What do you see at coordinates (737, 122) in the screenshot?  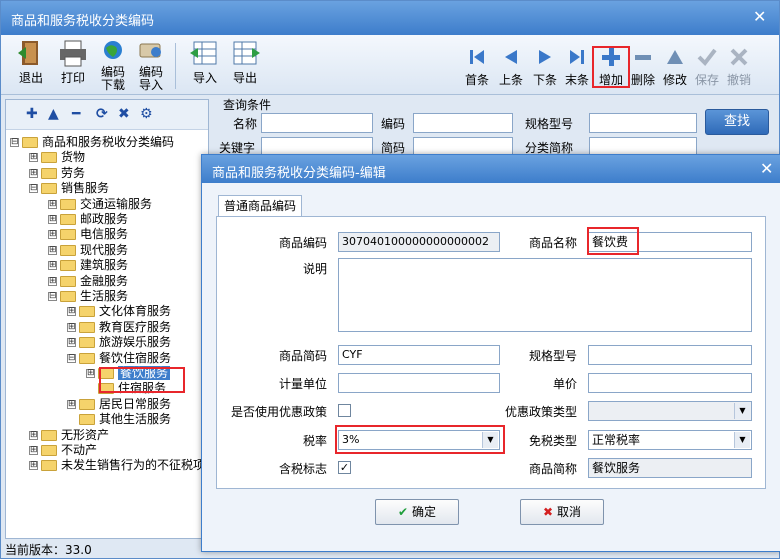 I see `find-button: 查找` at bounding box center [737, 122].